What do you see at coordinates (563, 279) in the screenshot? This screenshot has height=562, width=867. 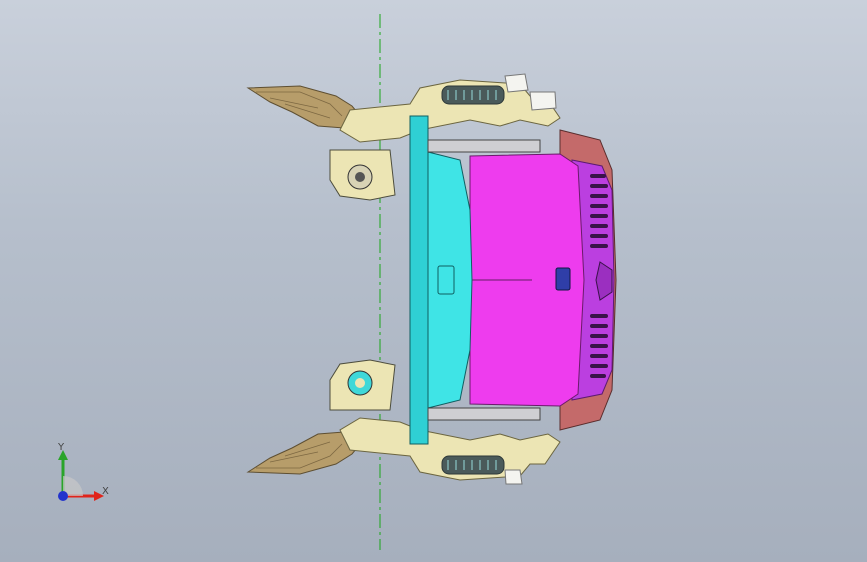 I see `cover-latch` at bounding box center [563, 279].